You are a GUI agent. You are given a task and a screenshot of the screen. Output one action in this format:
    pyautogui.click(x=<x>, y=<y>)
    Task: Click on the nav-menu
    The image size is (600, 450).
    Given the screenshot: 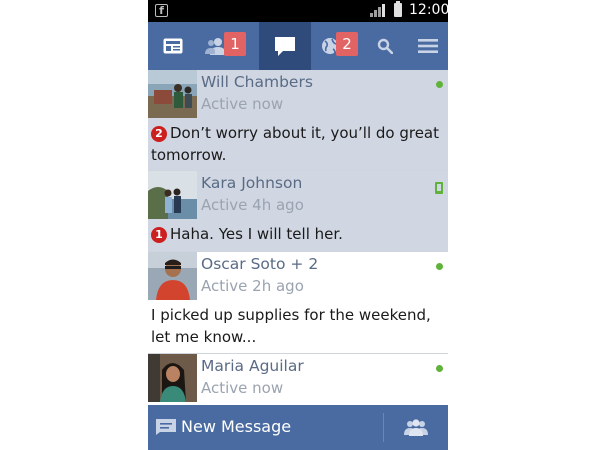 What is the action you would take?
    pyautogui.click(x=425, y=46)
    